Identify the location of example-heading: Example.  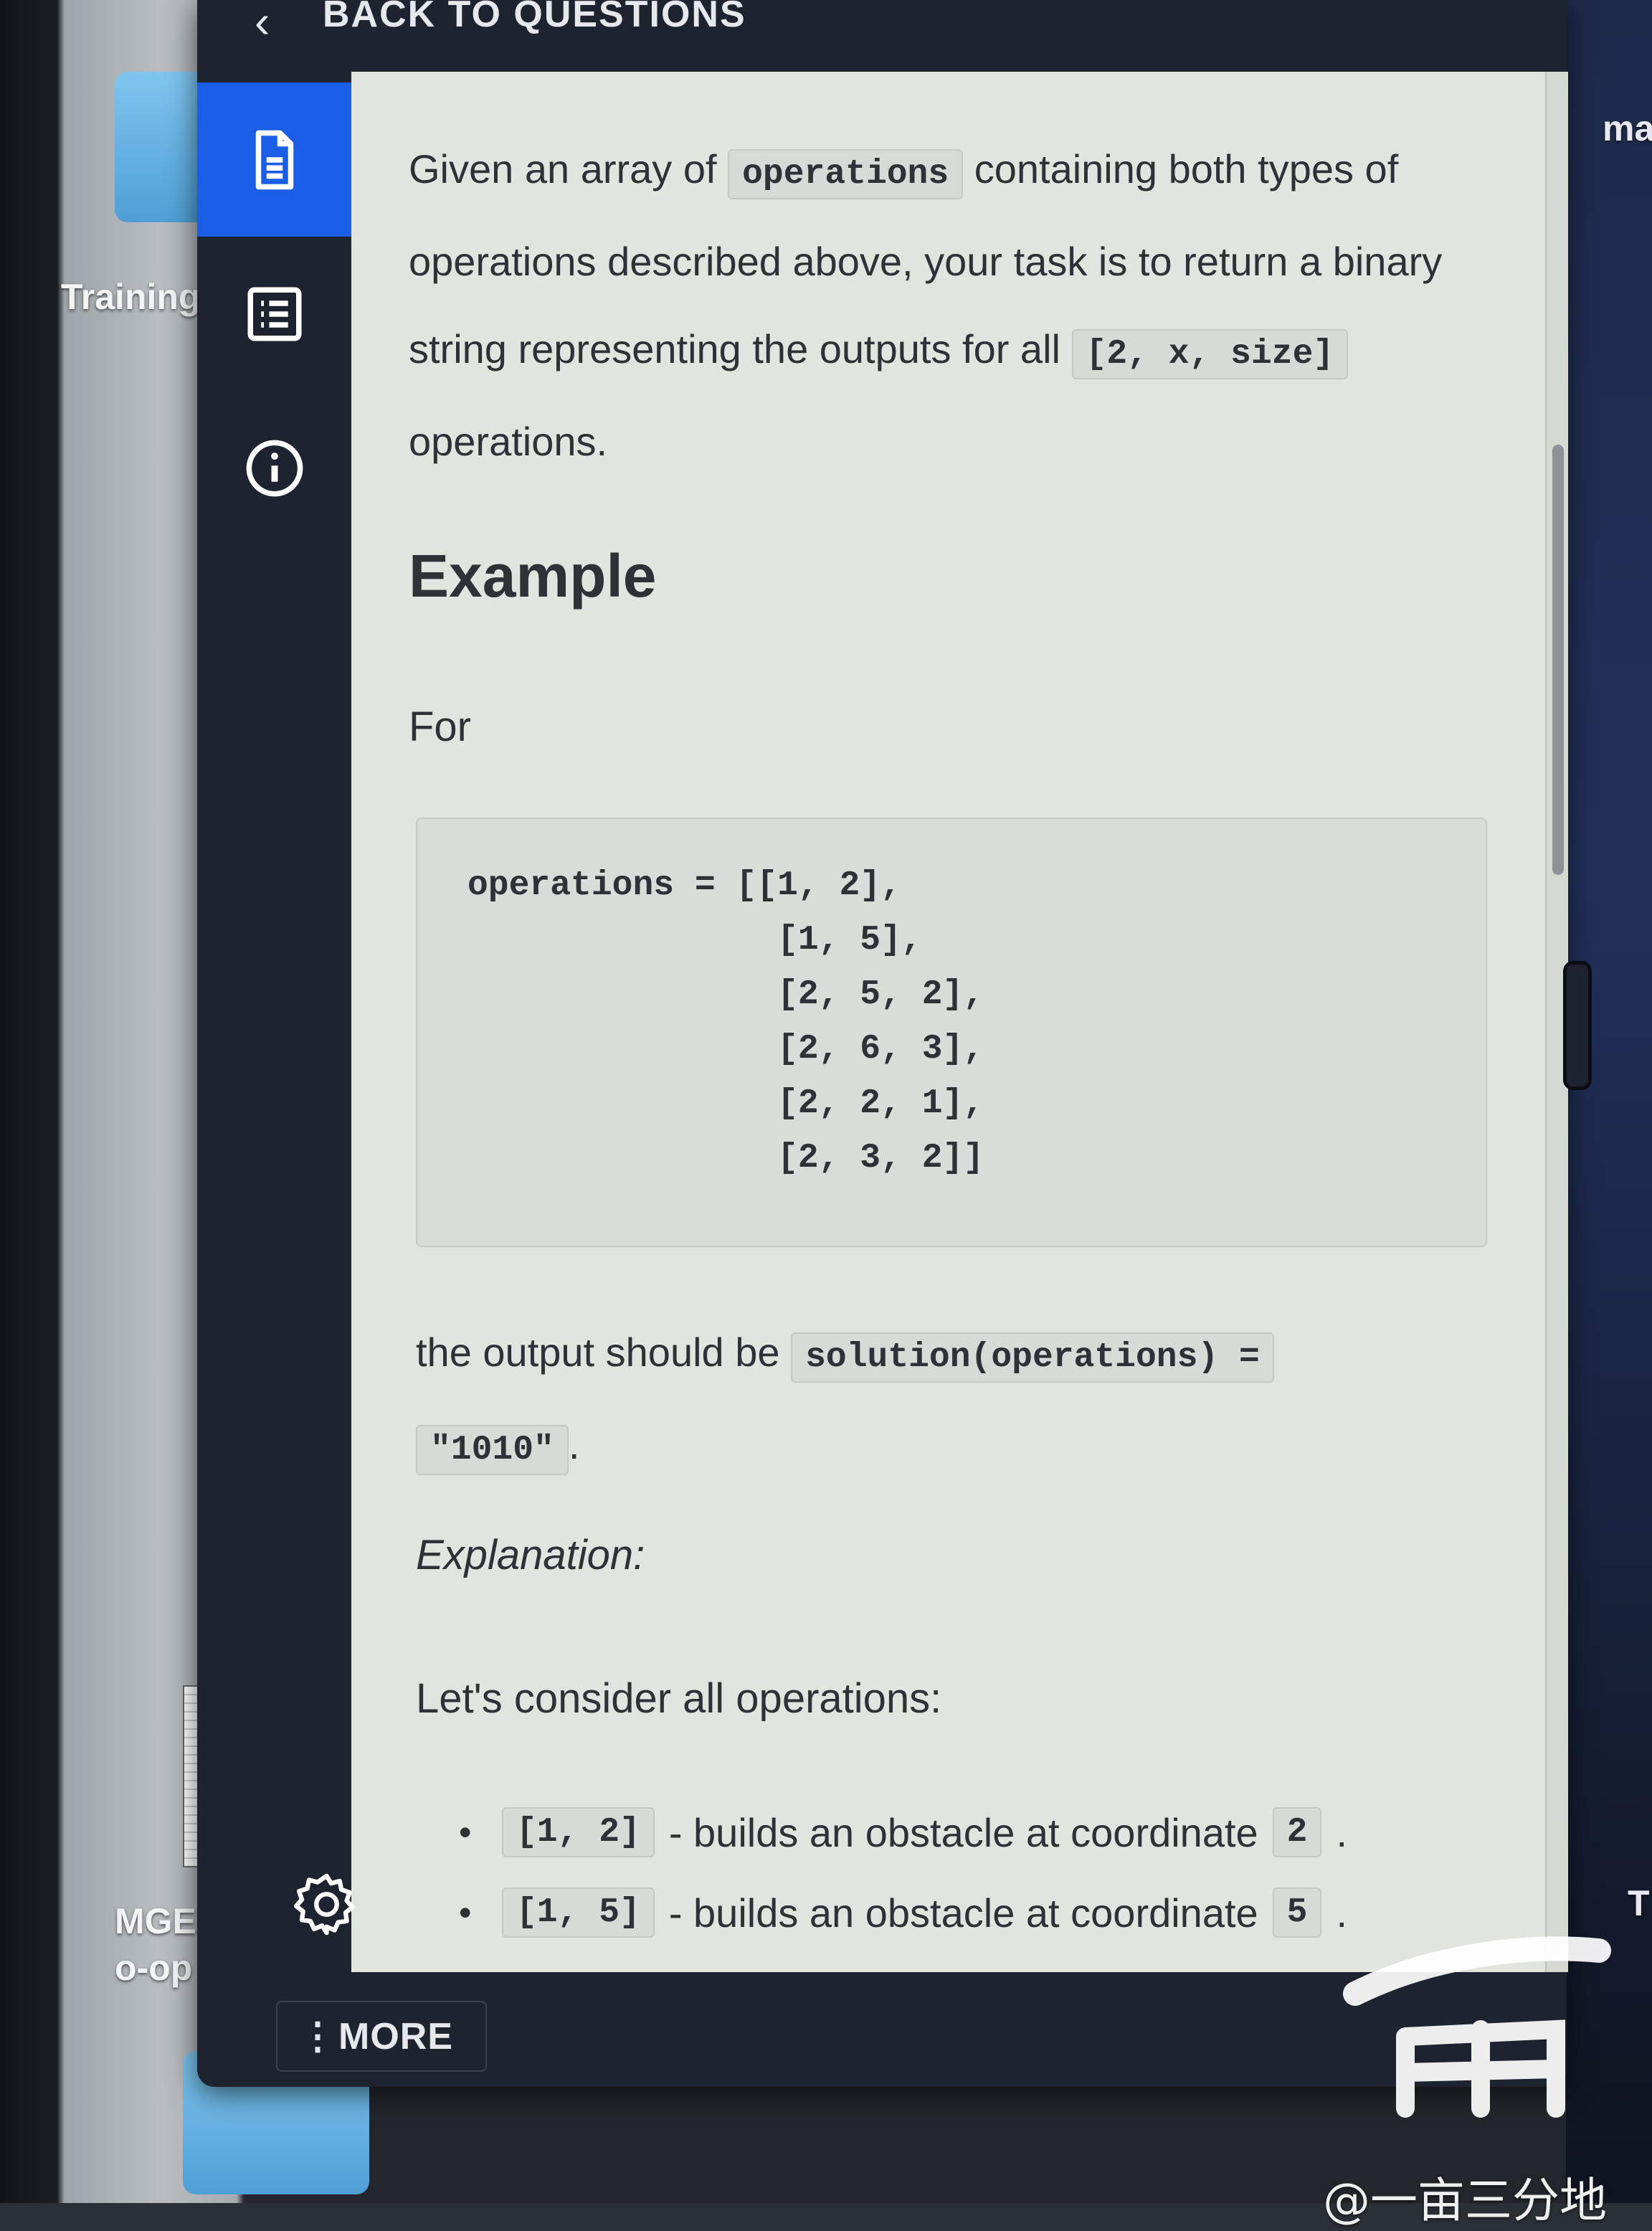
(533, 576).